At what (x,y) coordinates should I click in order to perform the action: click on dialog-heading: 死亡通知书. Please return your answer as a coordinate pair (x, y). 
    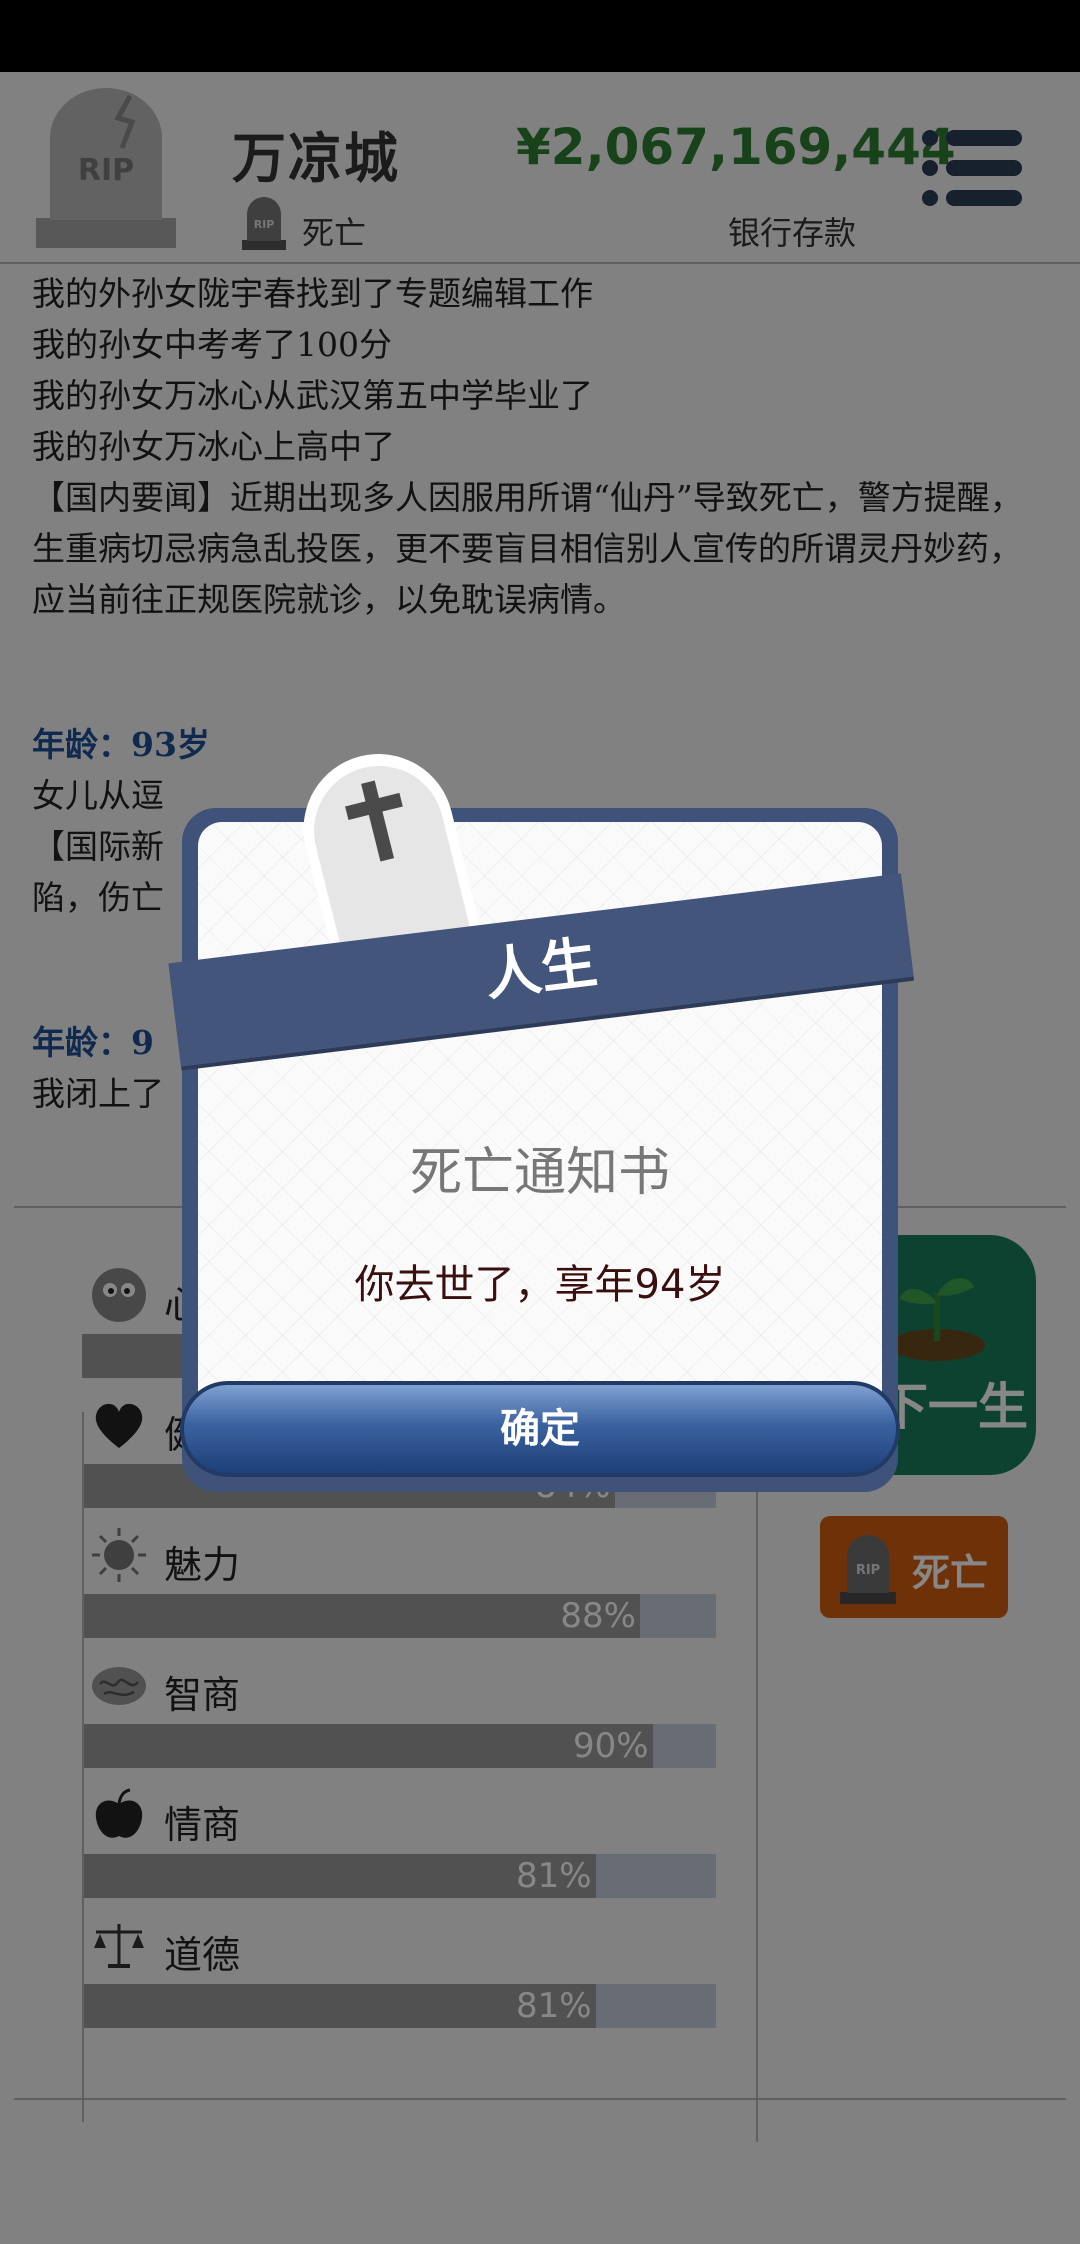
    Looking at the image, I should click on (539, 1173).